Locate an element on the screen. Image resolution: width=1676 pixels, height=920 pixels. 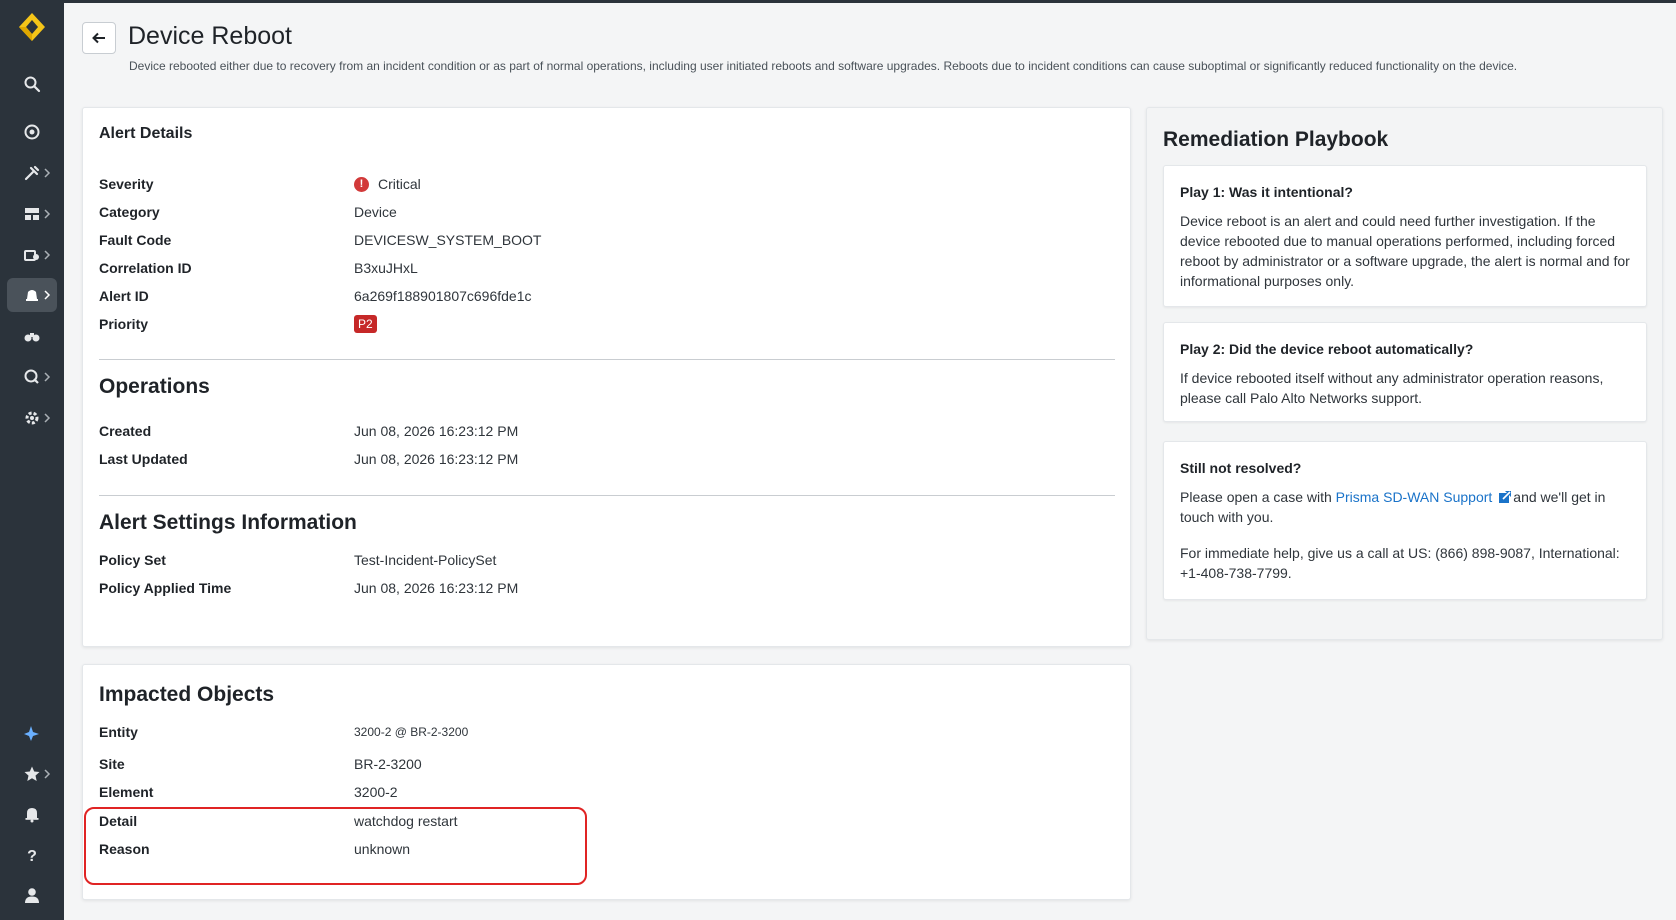
nav-notifications is located at coordinates (32, 814).